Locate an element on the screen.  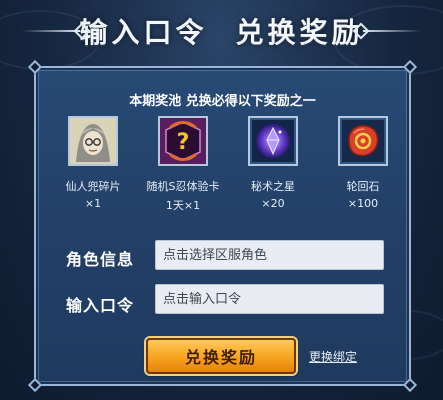
reward-quantity: ×100 is located at coordinates (363, 203).